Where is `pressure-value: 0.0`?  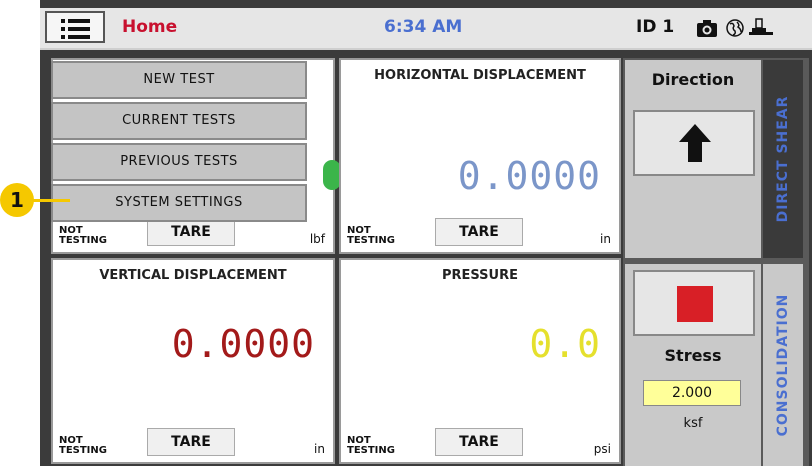 pressure-value: 0.0 is located at coordinates (565, 344).